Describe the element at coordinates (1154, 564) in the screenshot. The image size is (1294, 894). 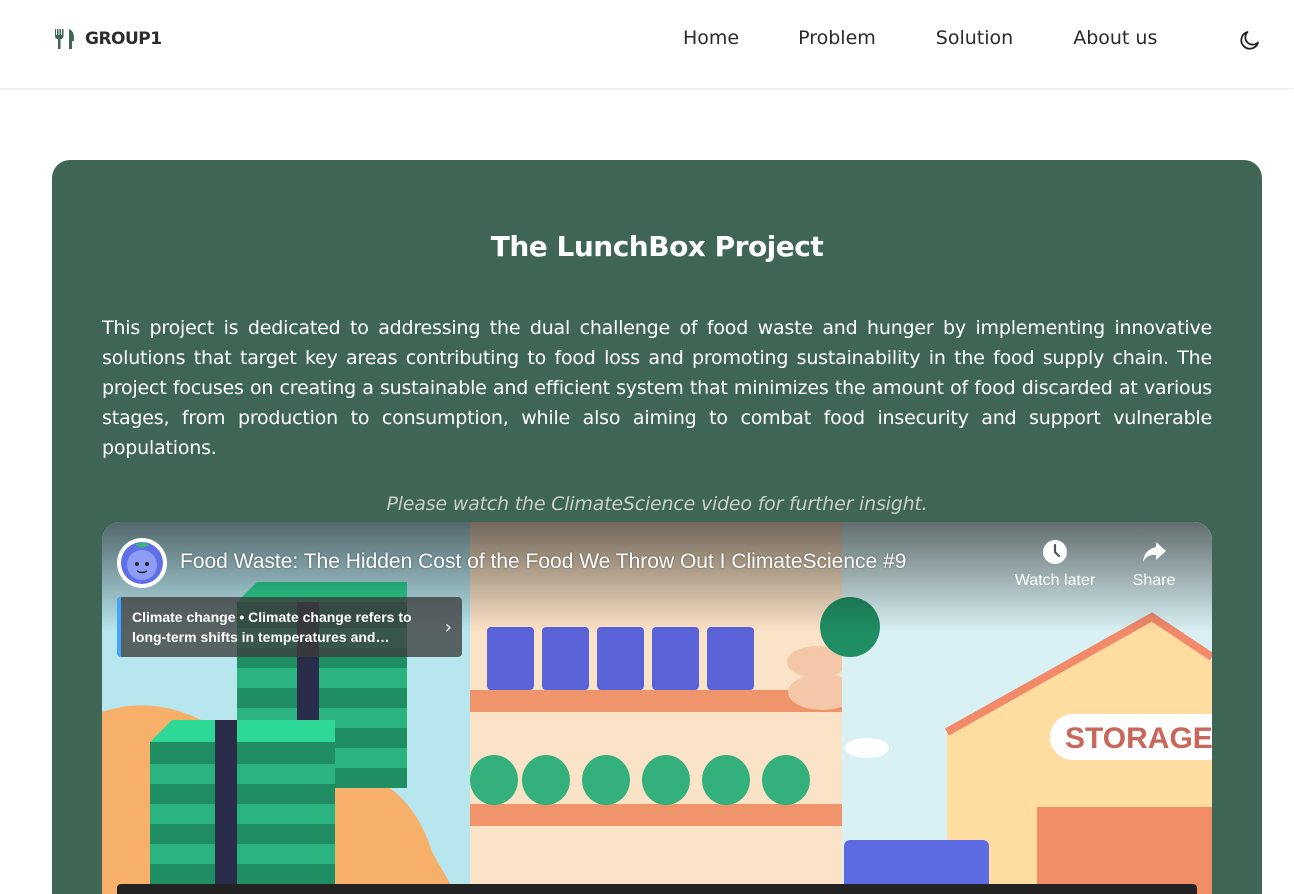
I see `share-button: Share` at that location.